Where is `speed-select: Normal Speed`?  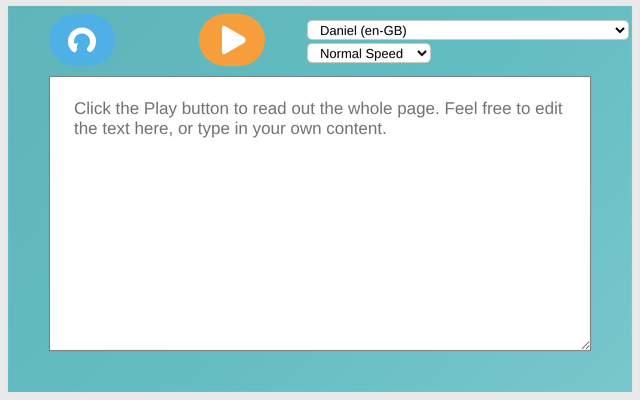 speed-select: Normal Speed is located at coordinates (369, 53).